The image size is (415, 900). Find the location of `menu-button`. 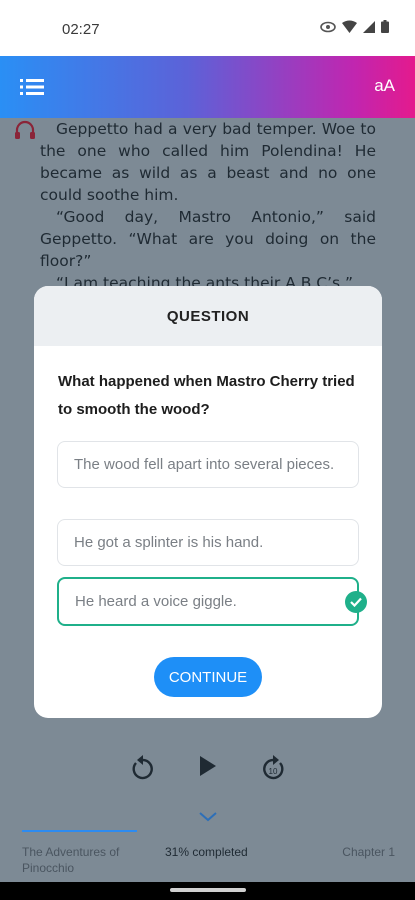

menu-button is located at coordinates (32, 87).